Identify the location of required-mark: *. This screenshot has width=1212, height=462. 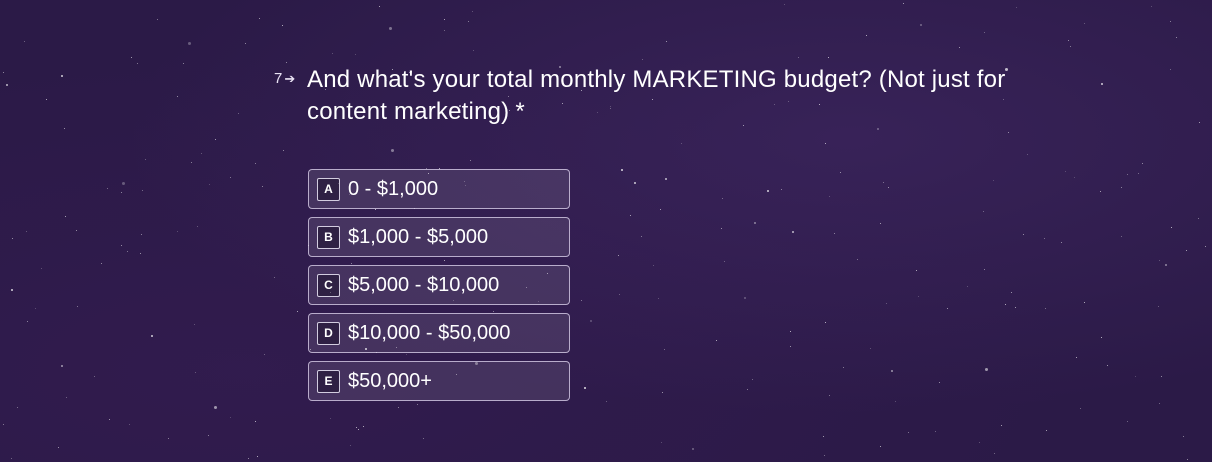
(520, 111).